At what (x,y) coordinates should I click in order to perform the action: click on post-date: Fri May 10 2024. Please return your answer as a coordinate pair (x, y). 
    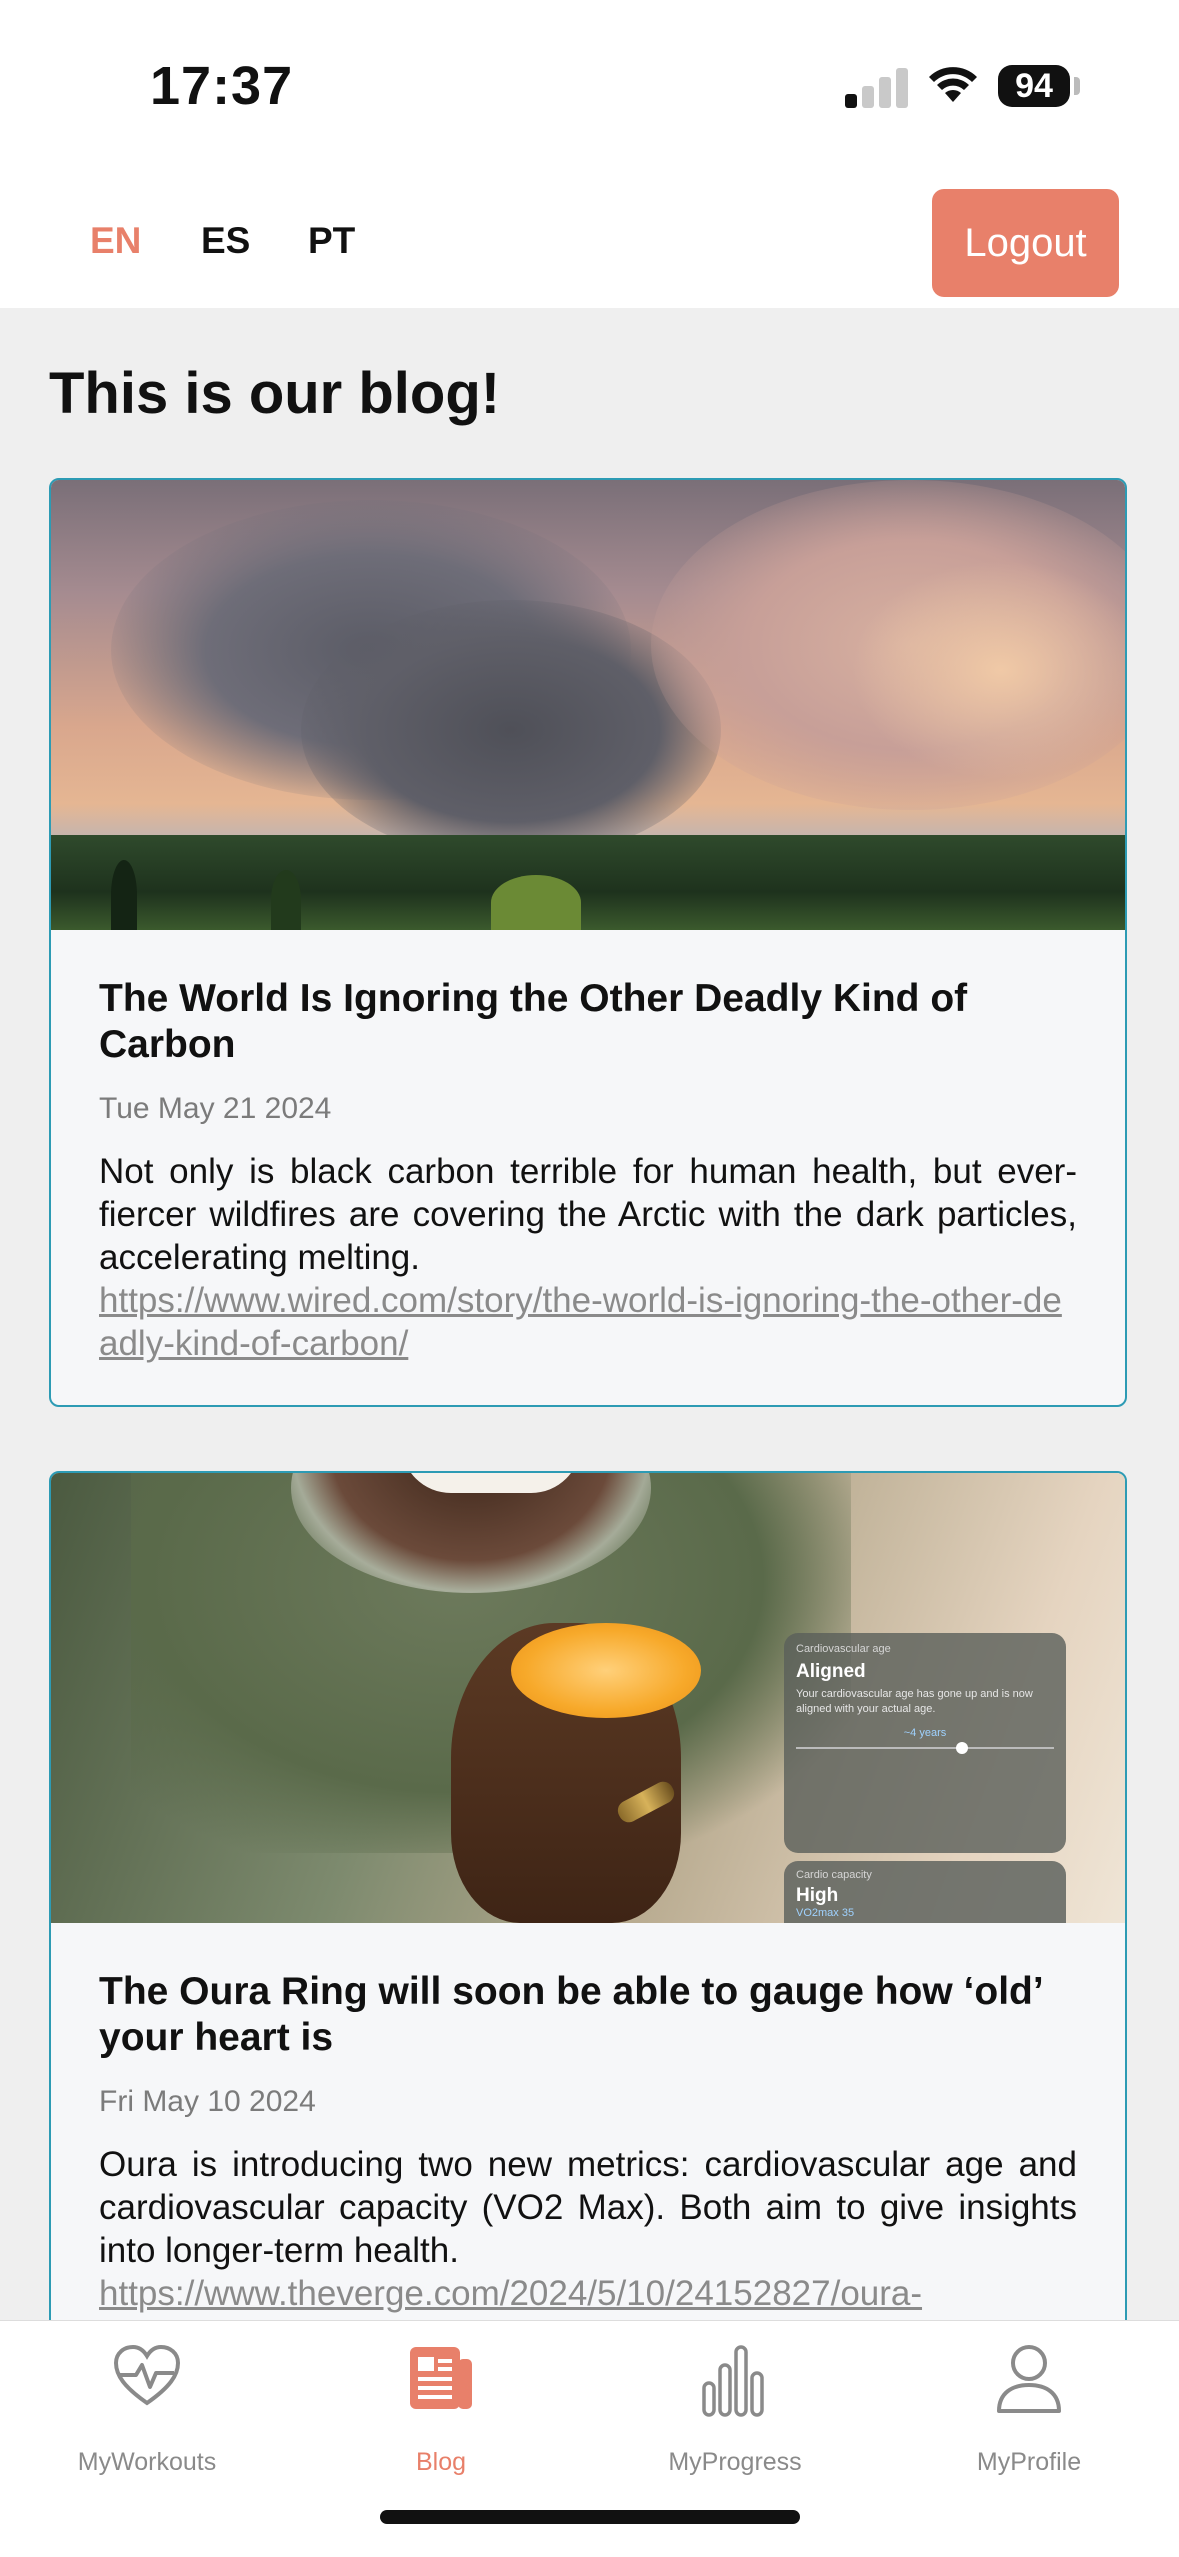
    Looking at the image, I should click on (207, 2101).